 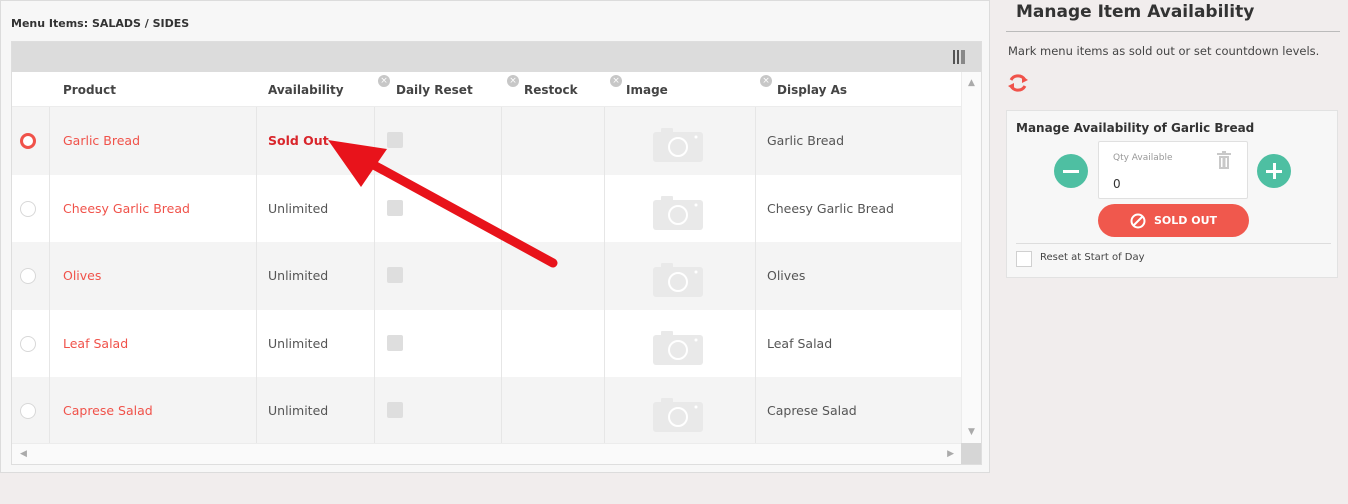 What do you see at coordinates (126, 209) in the screenshot?
I see `product-name: Cheesy Garlic Bread` at bounding box center [126, 209].